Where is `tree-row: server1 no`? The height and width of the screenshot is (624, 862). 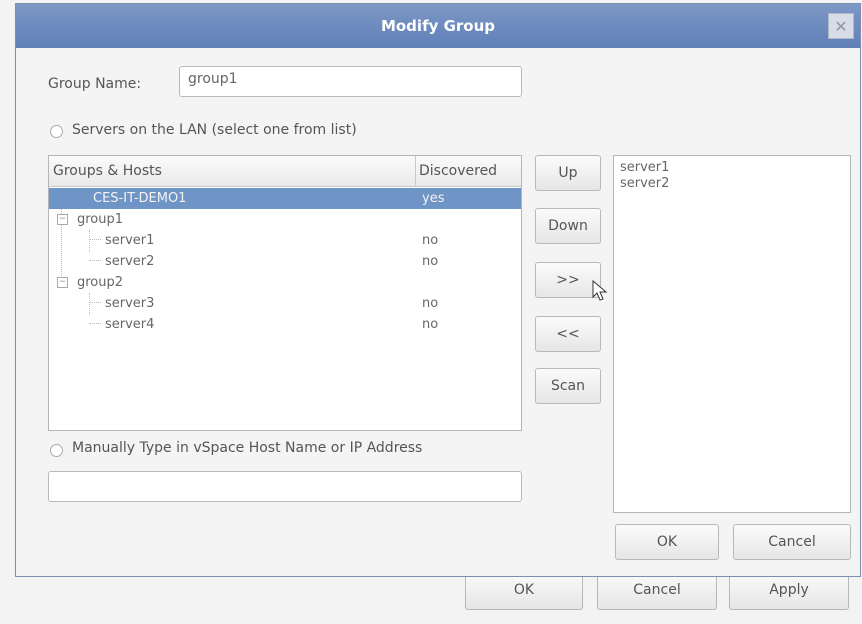
tree-row: server1 no is located at coordinates (285, 240).